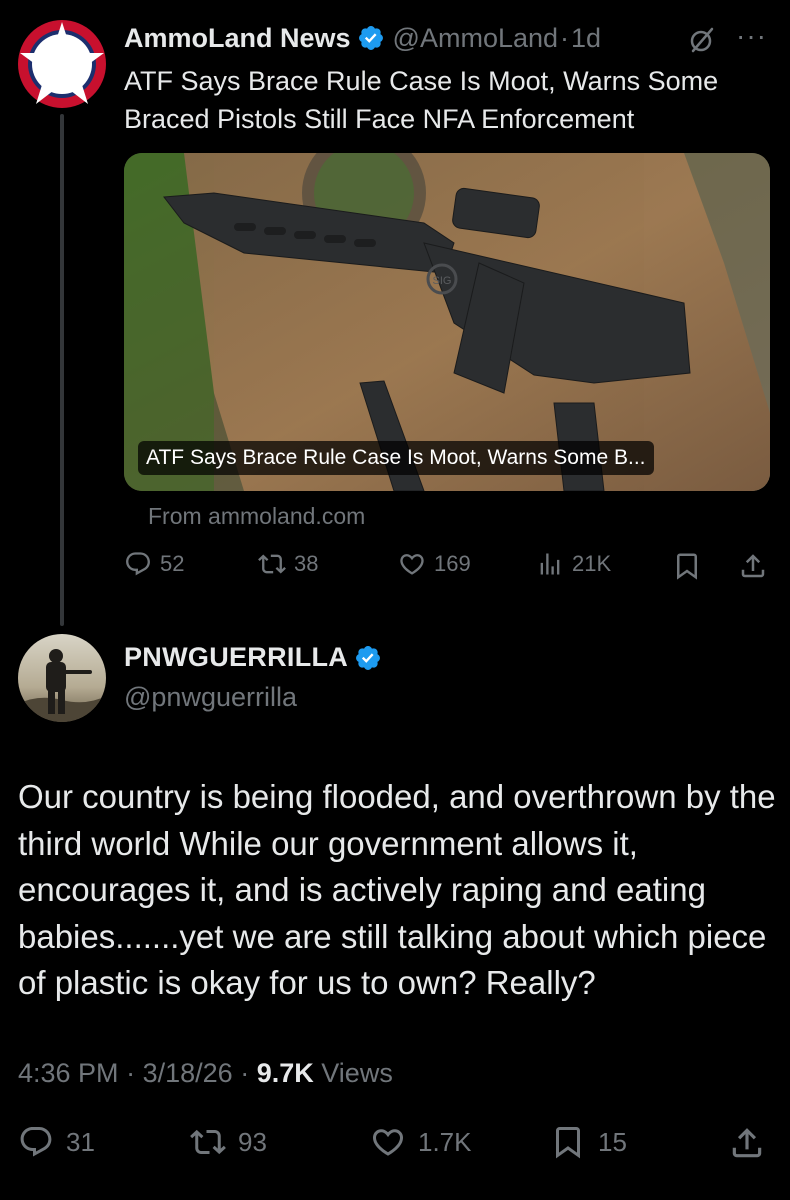 This screenshot has width=790, height=1200. Describe the element at coordinates (592, 563) in the screenshot. I see `views-count: 21K` at that location.